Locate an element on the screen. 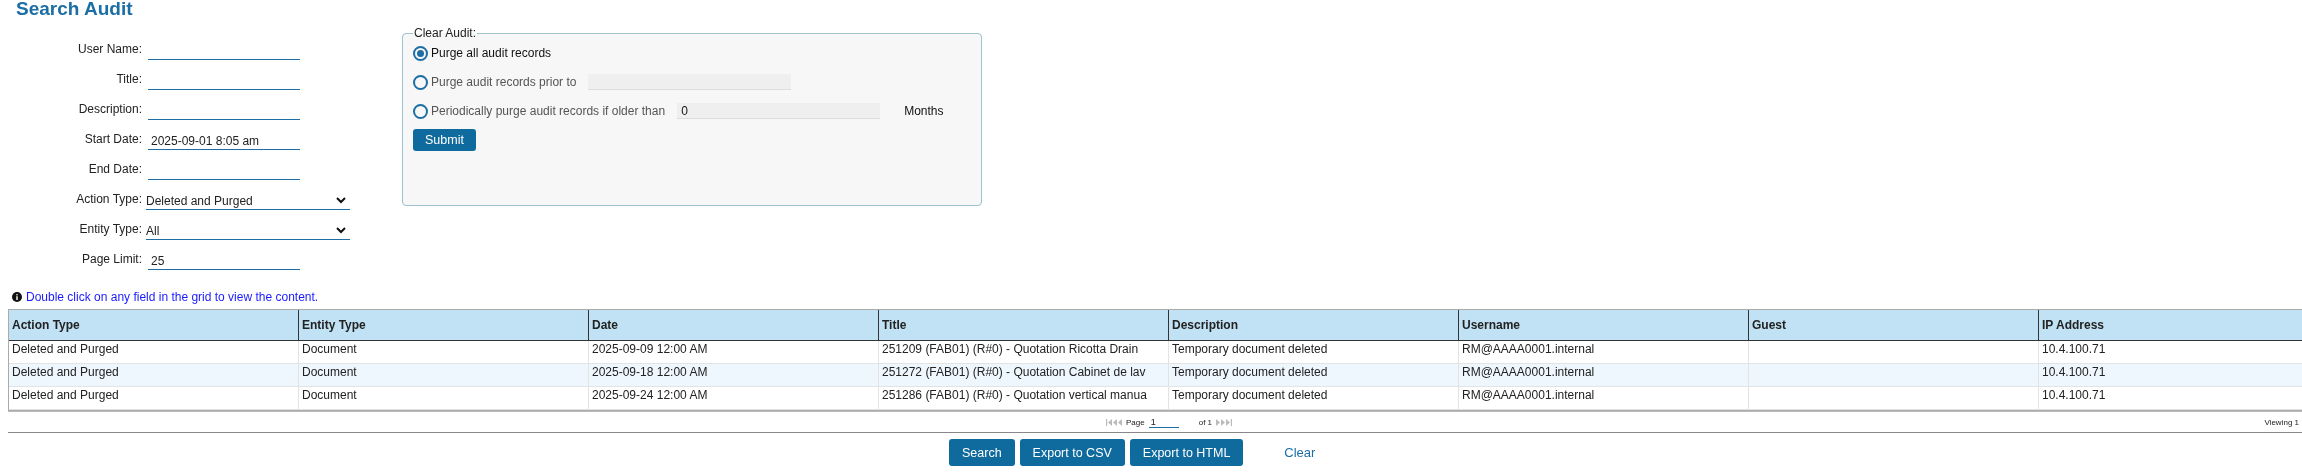 This screenshot has width=2302, height=474. column-header: Entity Type is located at coordinates (444, 325).